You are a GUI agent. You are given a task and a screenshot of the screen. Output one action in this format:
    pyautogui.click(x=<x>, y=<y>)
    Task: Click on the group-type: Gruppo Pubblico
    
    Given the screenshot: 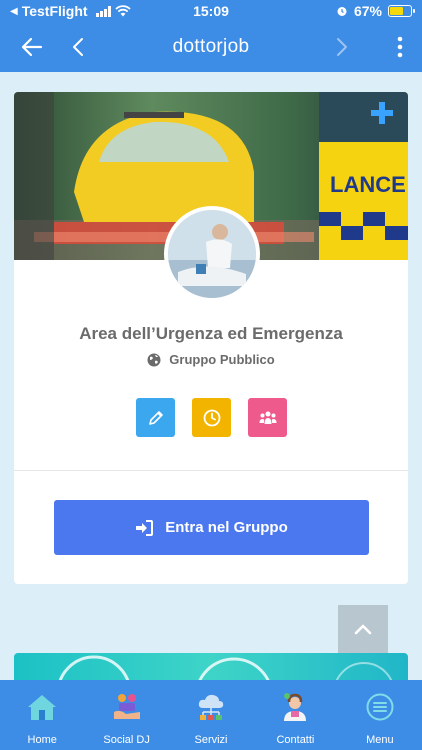 What is the action you would take?
    pyautogui.click(x=211, y=359)
    